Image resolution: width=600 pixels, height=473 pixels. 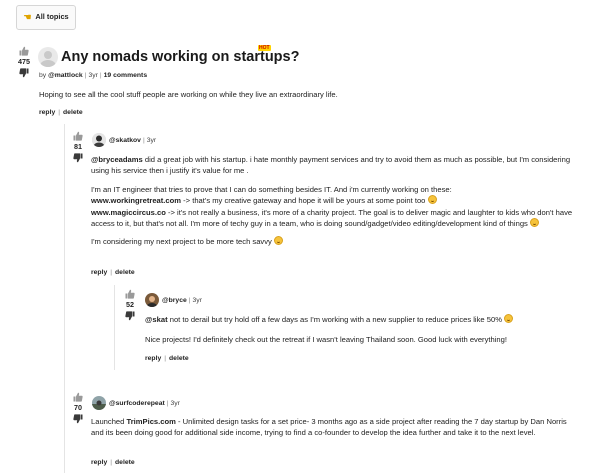 I want to click on post-author-avatar, so click(x=48, y=57).